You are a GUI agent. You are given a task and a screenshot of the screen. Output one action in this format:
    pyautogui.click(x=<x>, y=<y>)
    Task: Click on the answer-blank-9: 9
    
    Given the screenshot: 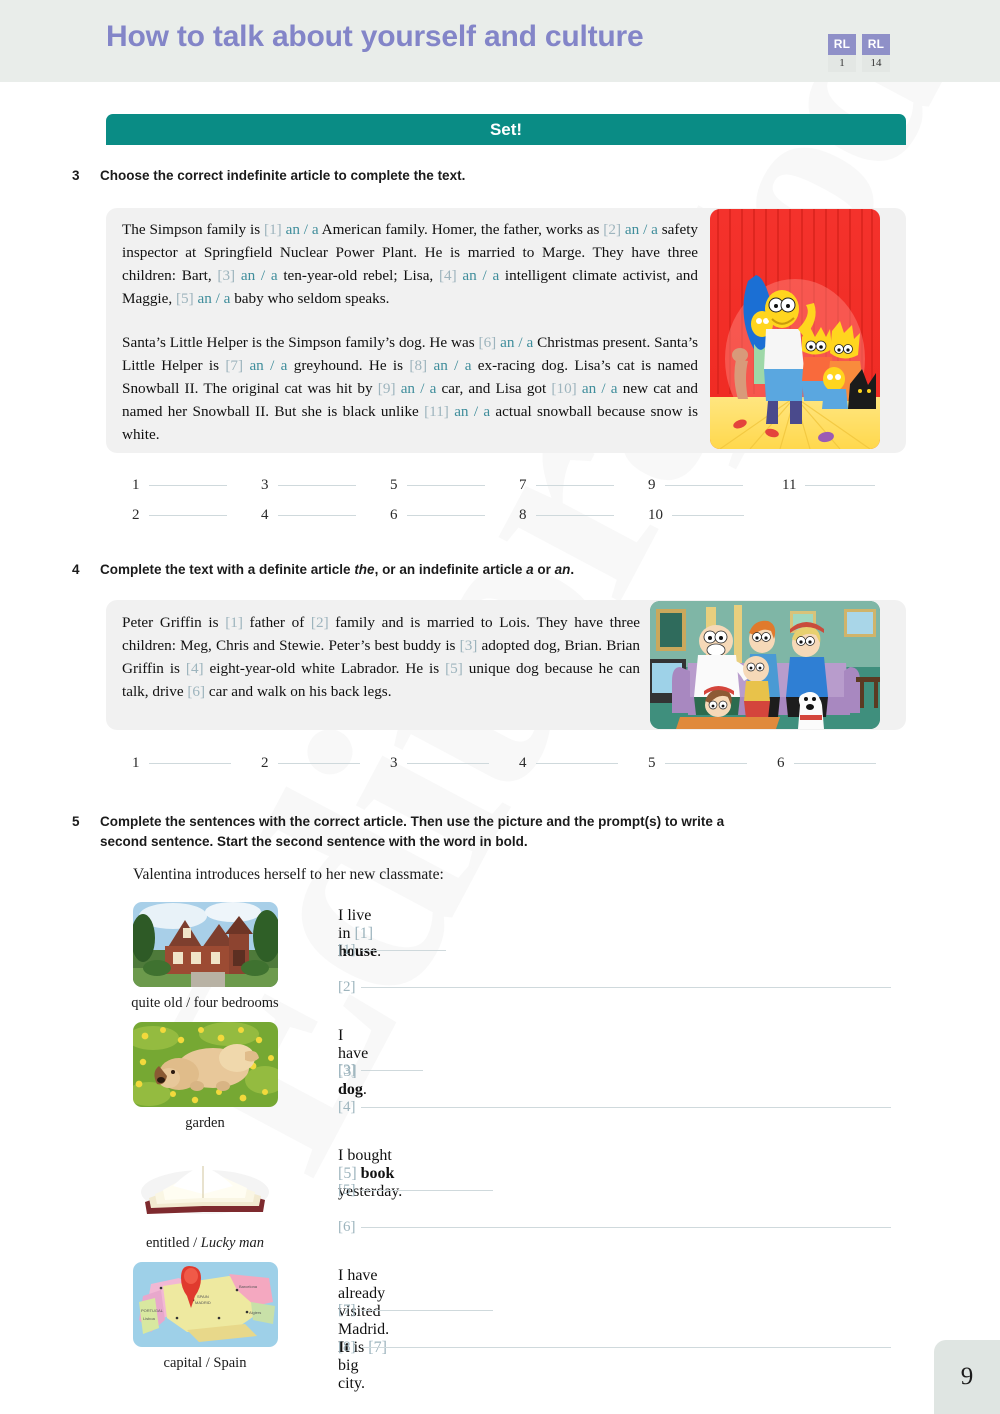 What is the action you would take?
    pyautogui.click(x=715, y=485)
    